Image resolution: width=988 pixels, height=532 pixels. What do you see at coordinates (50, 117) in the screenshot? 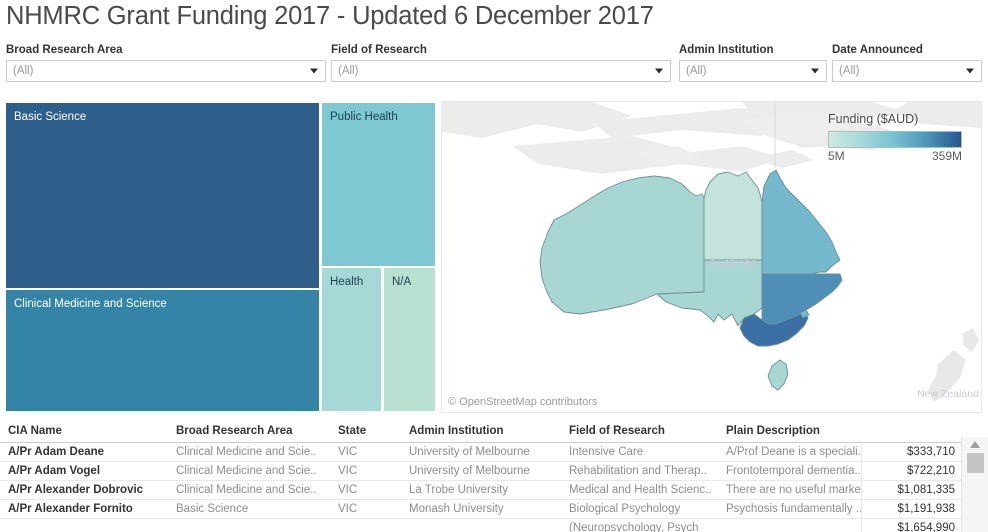
I see `treemap-tile-label: Basic Science` at bounding box center [50, 117].